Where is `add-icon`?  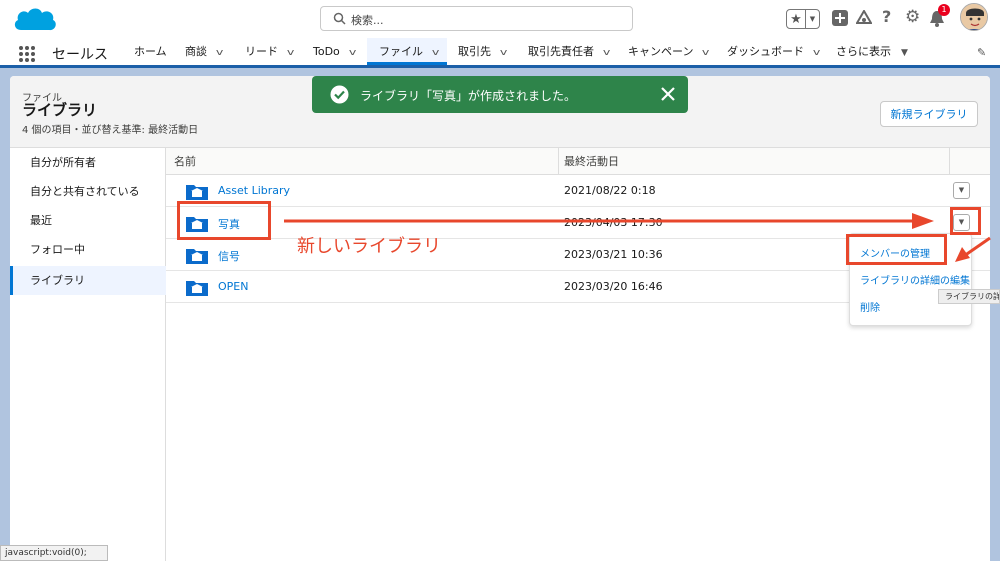 add-icon is located at coordinates (840, 18).